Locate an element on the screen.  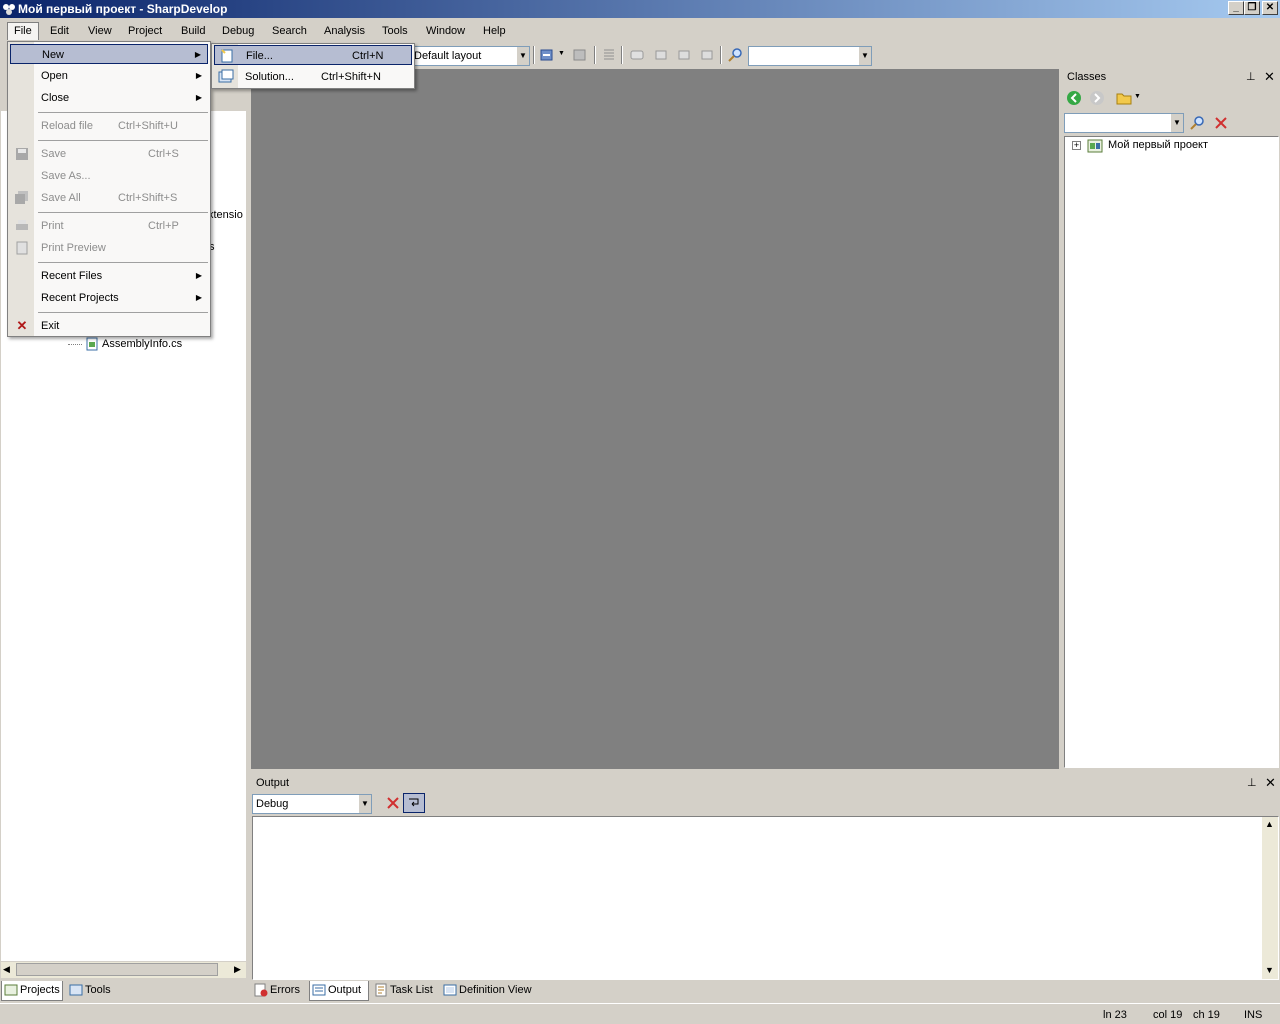
word-wrap-toggle is located at coordinates (414, 803).